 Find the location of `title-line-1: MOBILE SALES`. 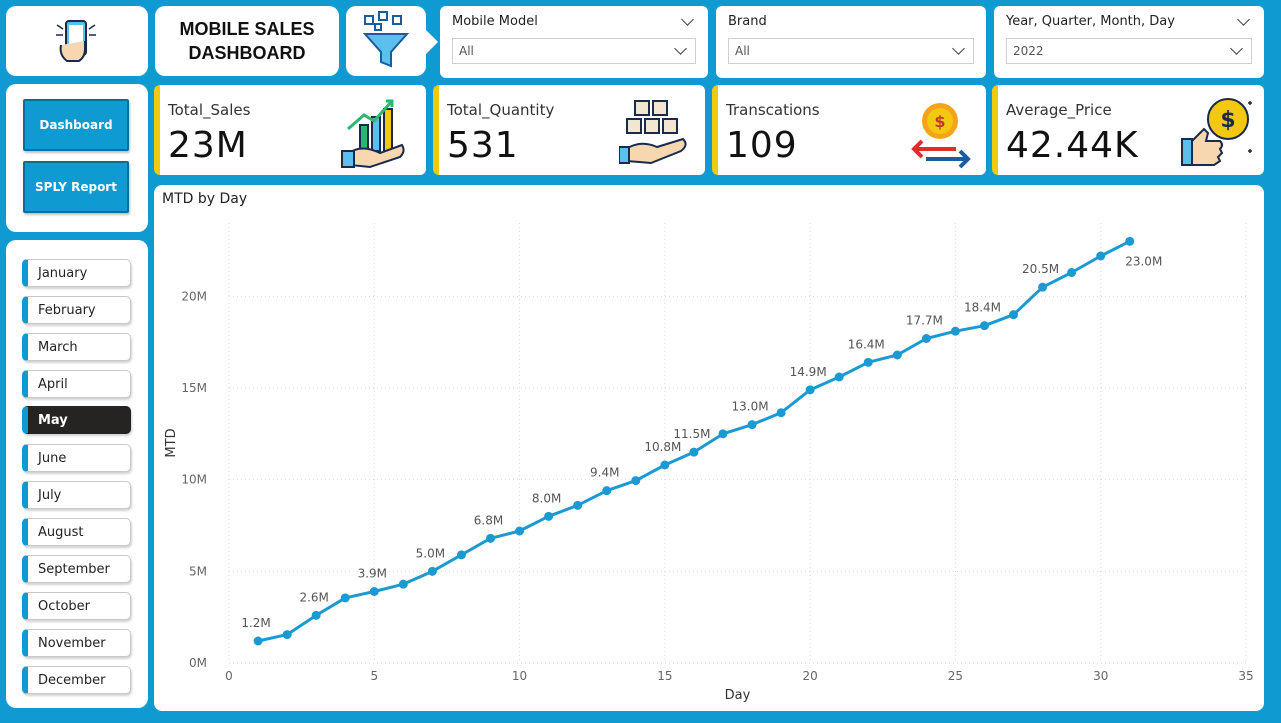

title-line-1: MOBILE SALES is located at coordinates (247, 29).